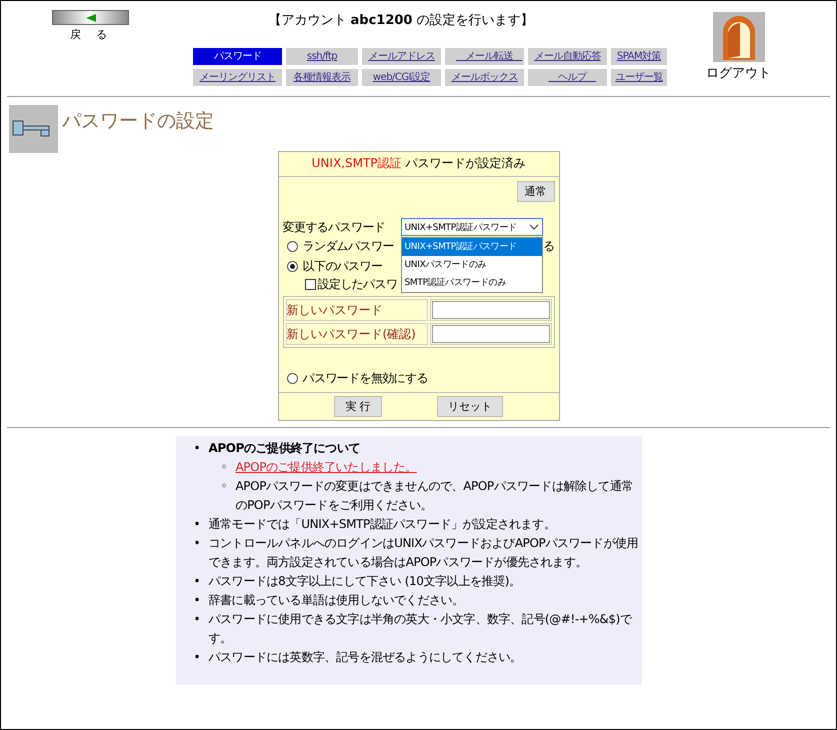 The image size is (837, 730). What do you see at coordinates (484, 56) in the screenshot?
I see `nav-tab: メール転送` at bounding box center [484, 56].